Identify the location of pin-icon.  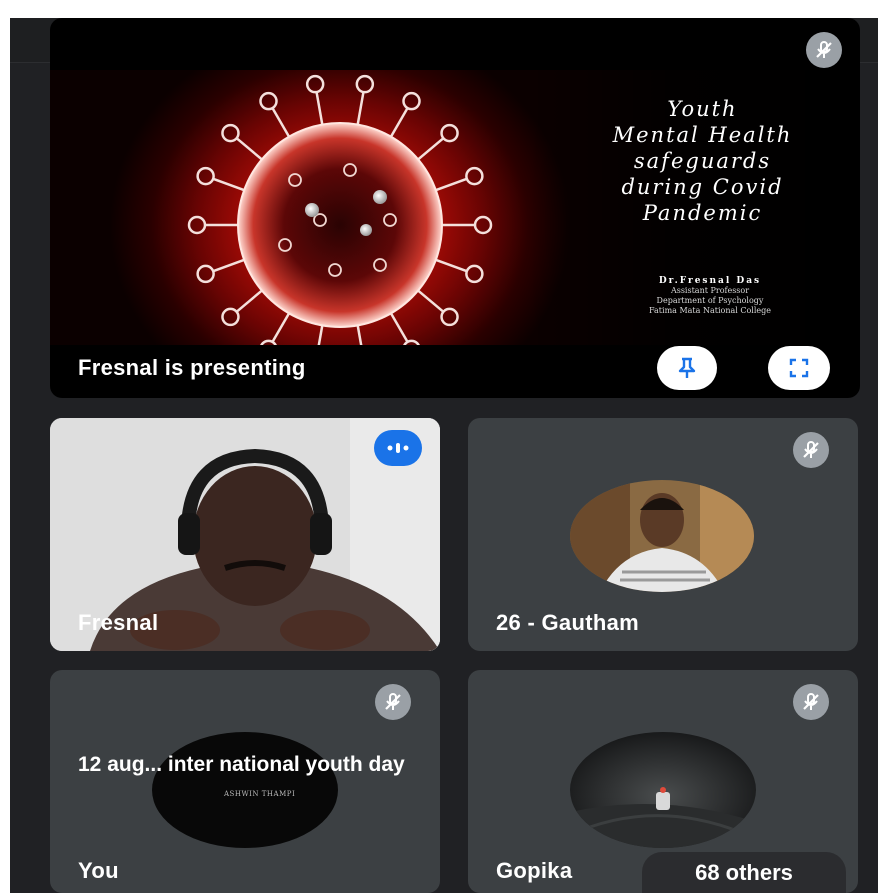
(687, 367).